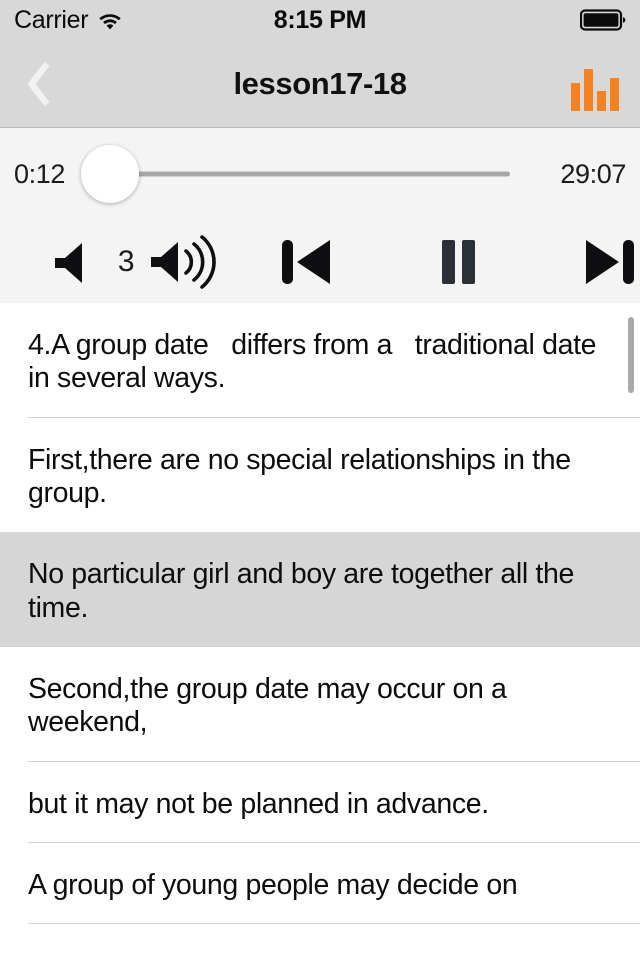 The image size is (640, 960). Describe the element at coordinates (76, 262) in the screenshot. I see `volume-down-icon` at that location.